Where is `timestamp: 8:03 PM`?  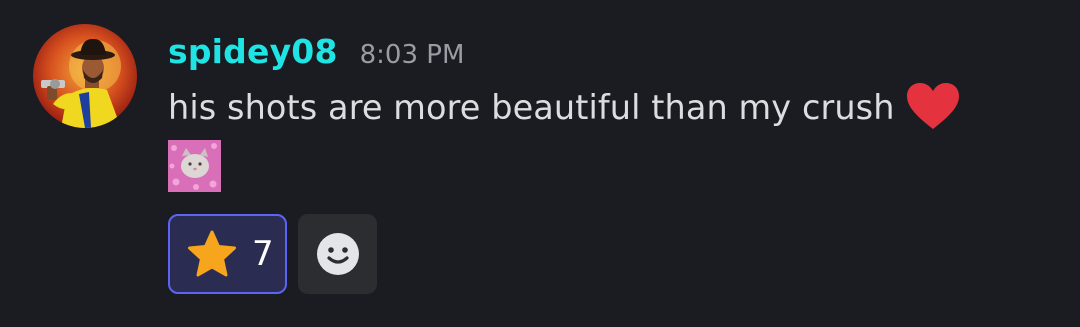
timestamp: 8:03 PM is located at coordinates (412, 55).